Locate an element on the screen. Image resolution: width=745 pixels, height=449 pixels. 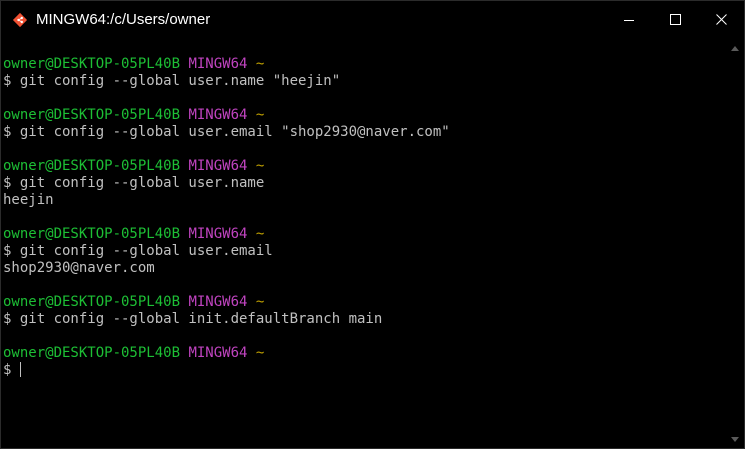
maximize-icon is located at coordinates (675, 19).